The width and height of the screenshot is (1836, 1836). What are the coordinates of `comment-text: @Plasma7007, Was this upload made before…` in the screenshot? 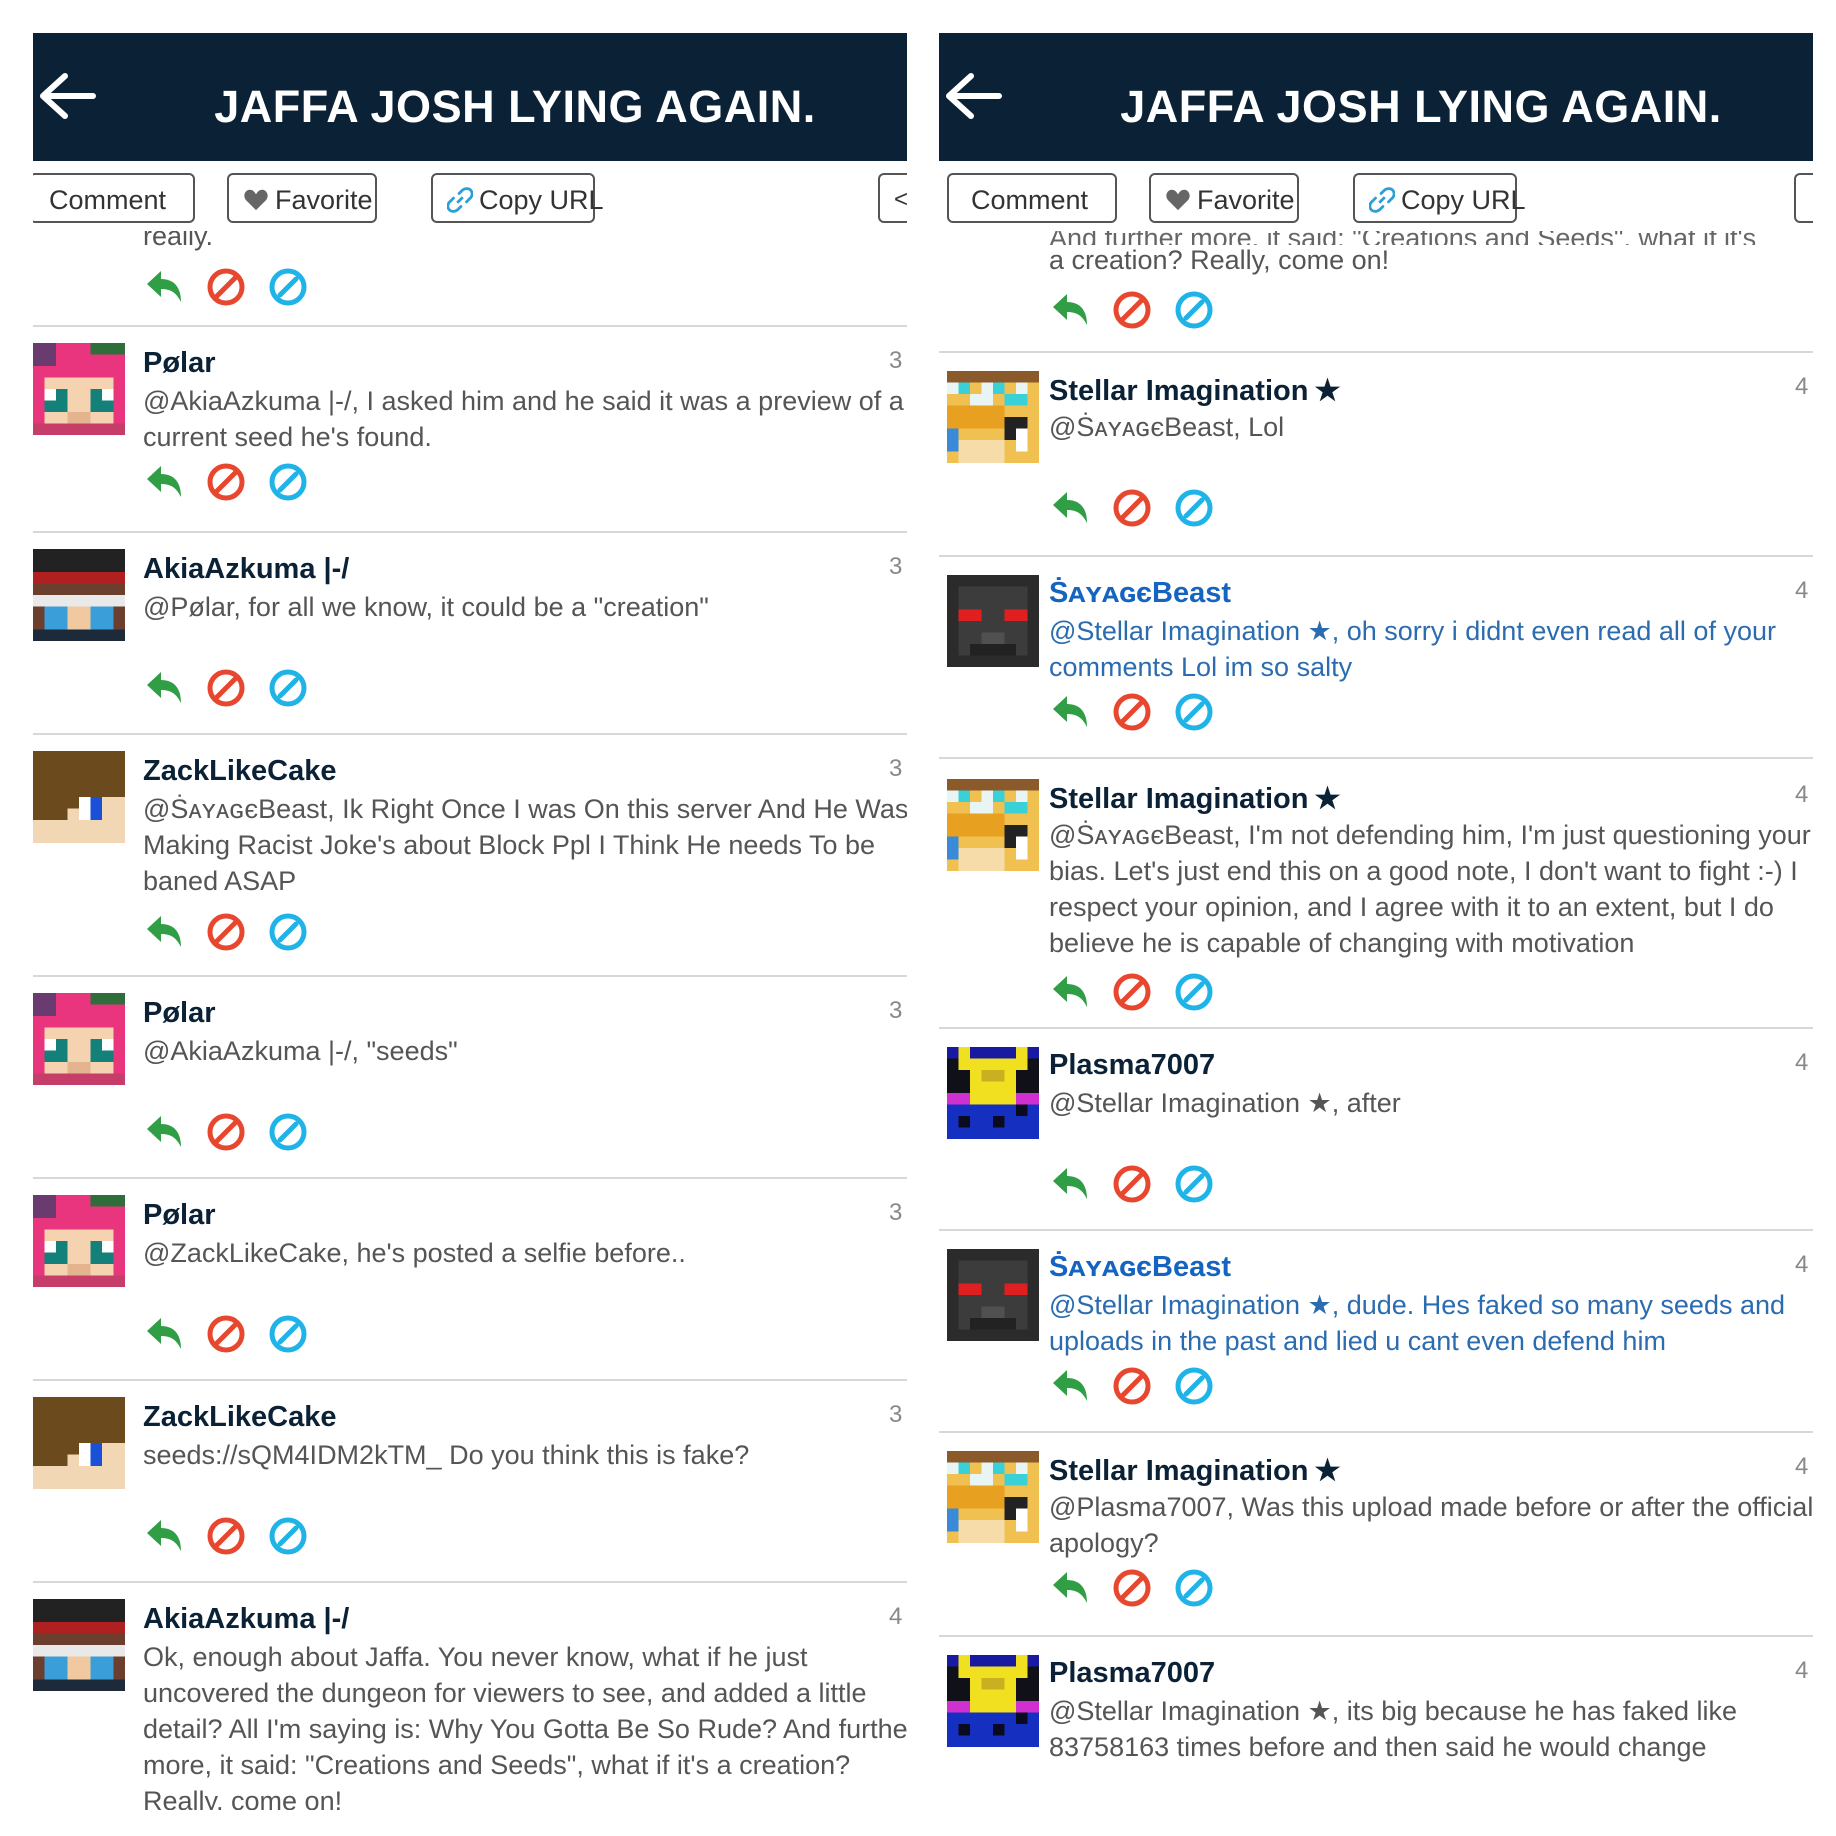 It's located at (1431, 1525).